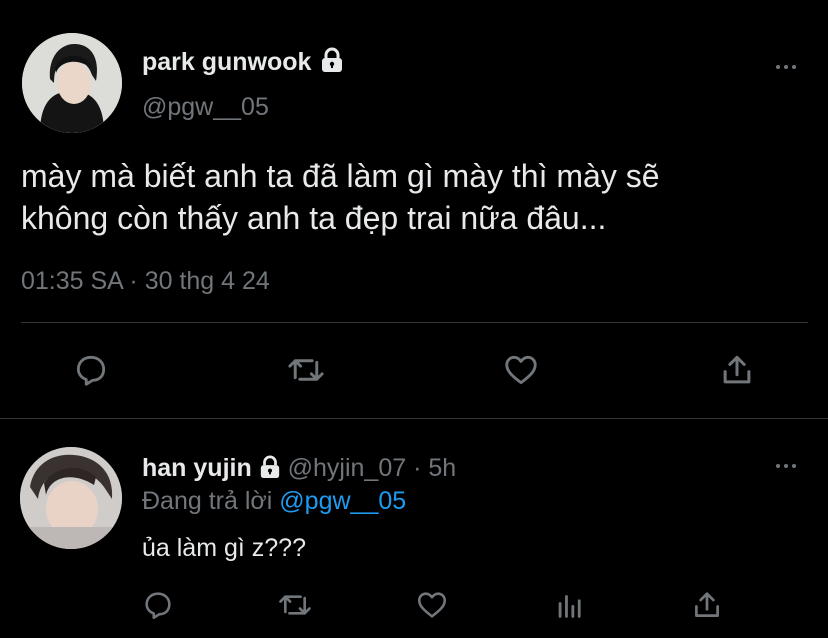  What do you see at coordinates (342, 501) in the screenshot?
I see `replying-to-link: @pgw__05` at bounding box center [342, 501].